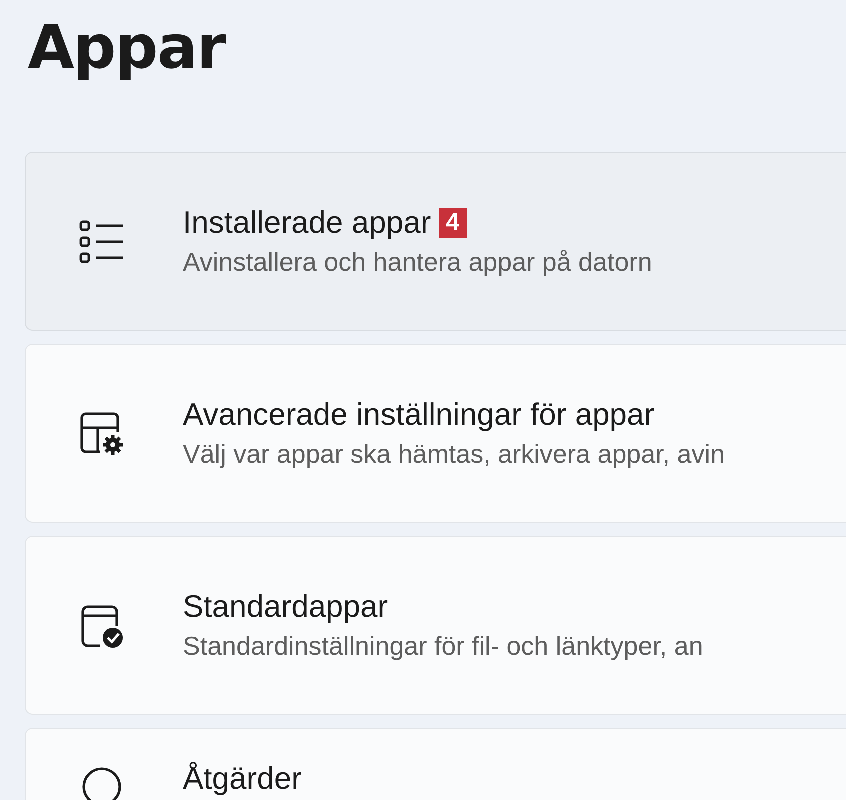  I want to click on number-badge: 4, so click(453, 223).